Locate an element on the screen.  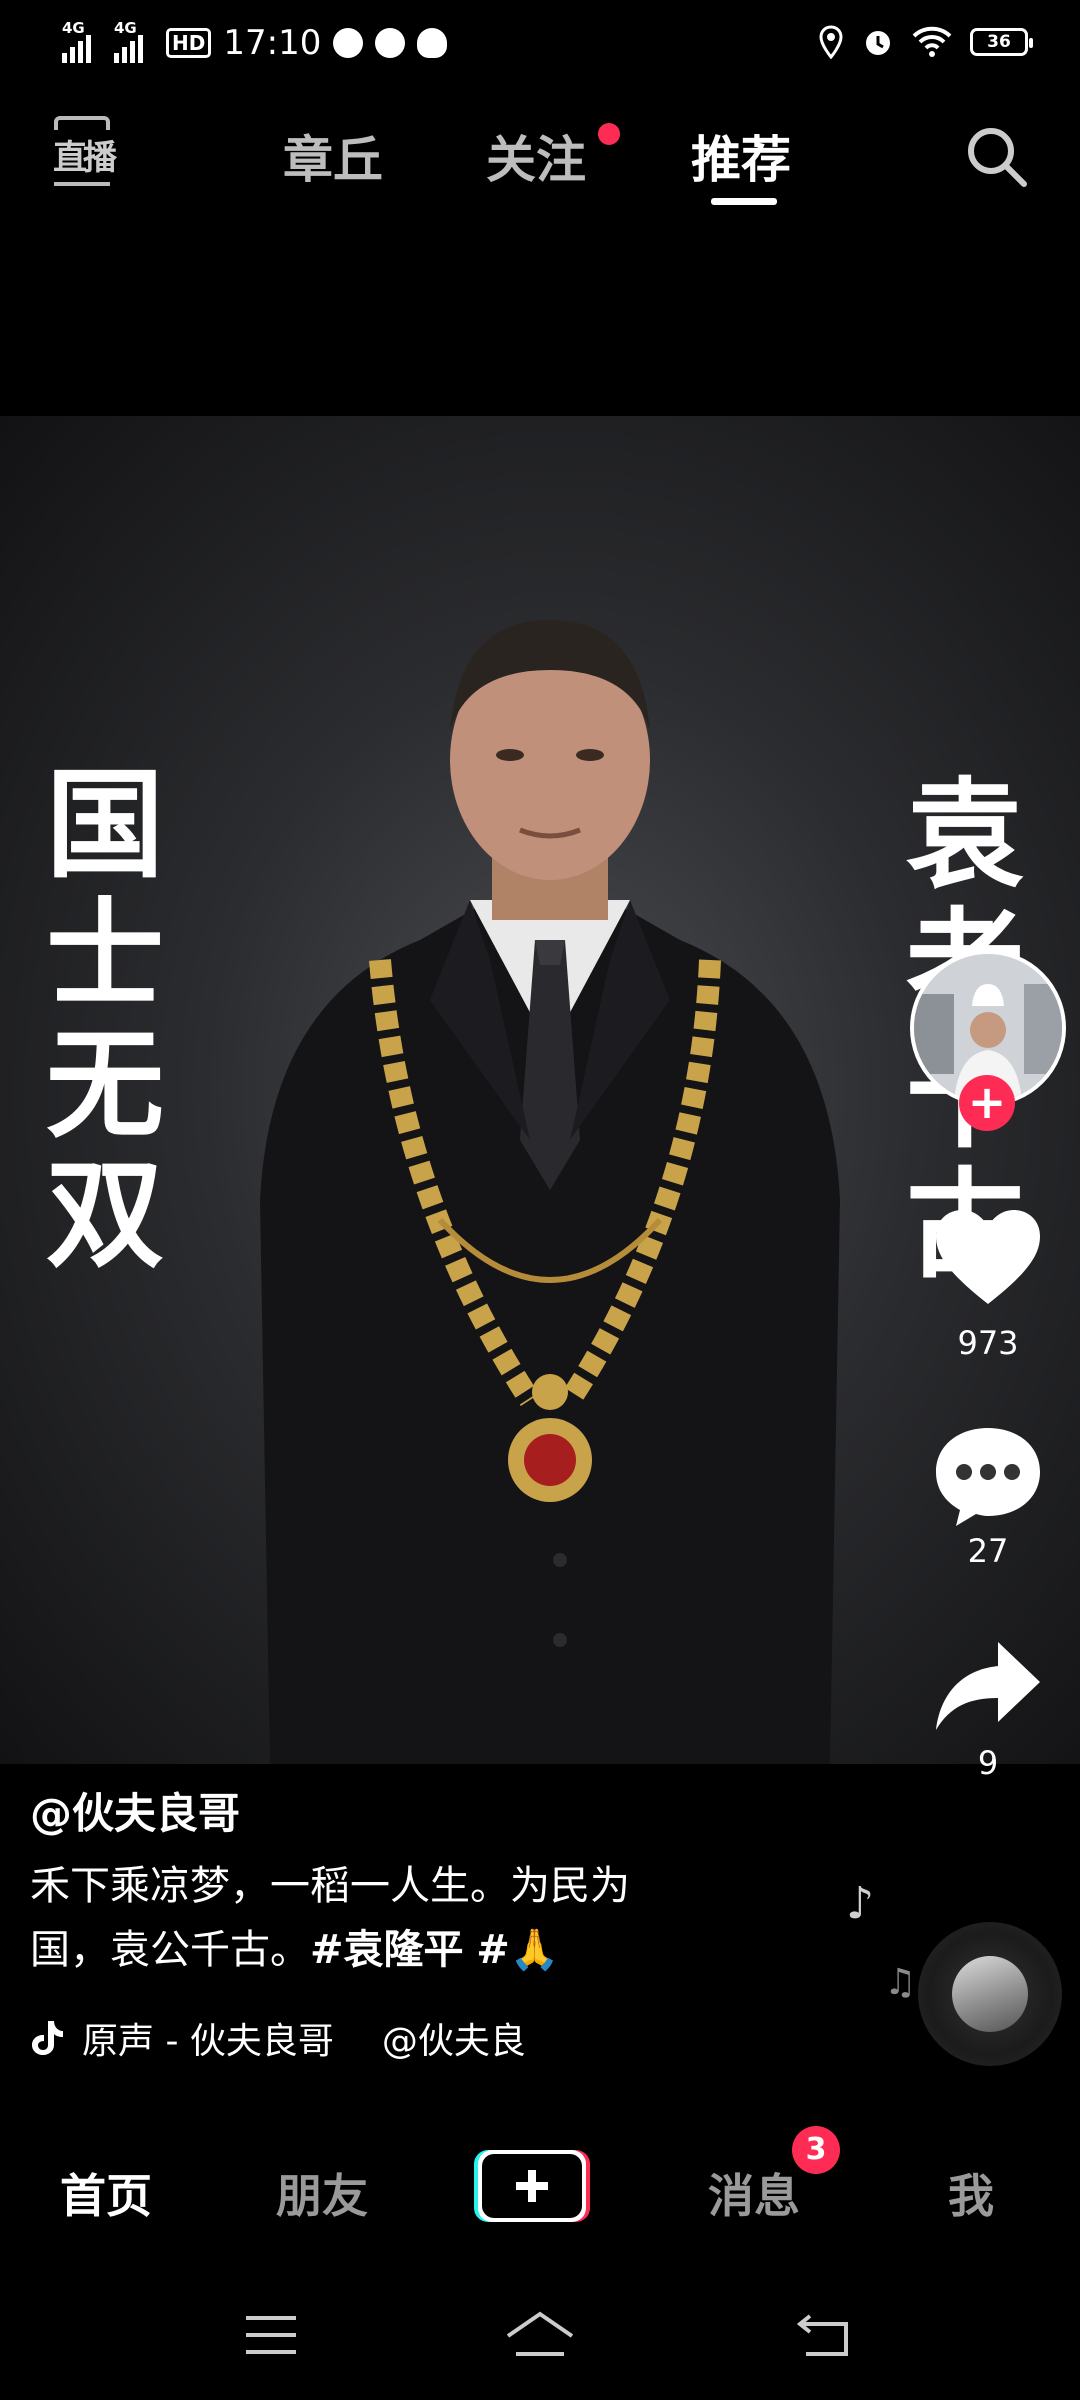
tab-zhangqiu: 章丘 is located at coordinates (333, 156).